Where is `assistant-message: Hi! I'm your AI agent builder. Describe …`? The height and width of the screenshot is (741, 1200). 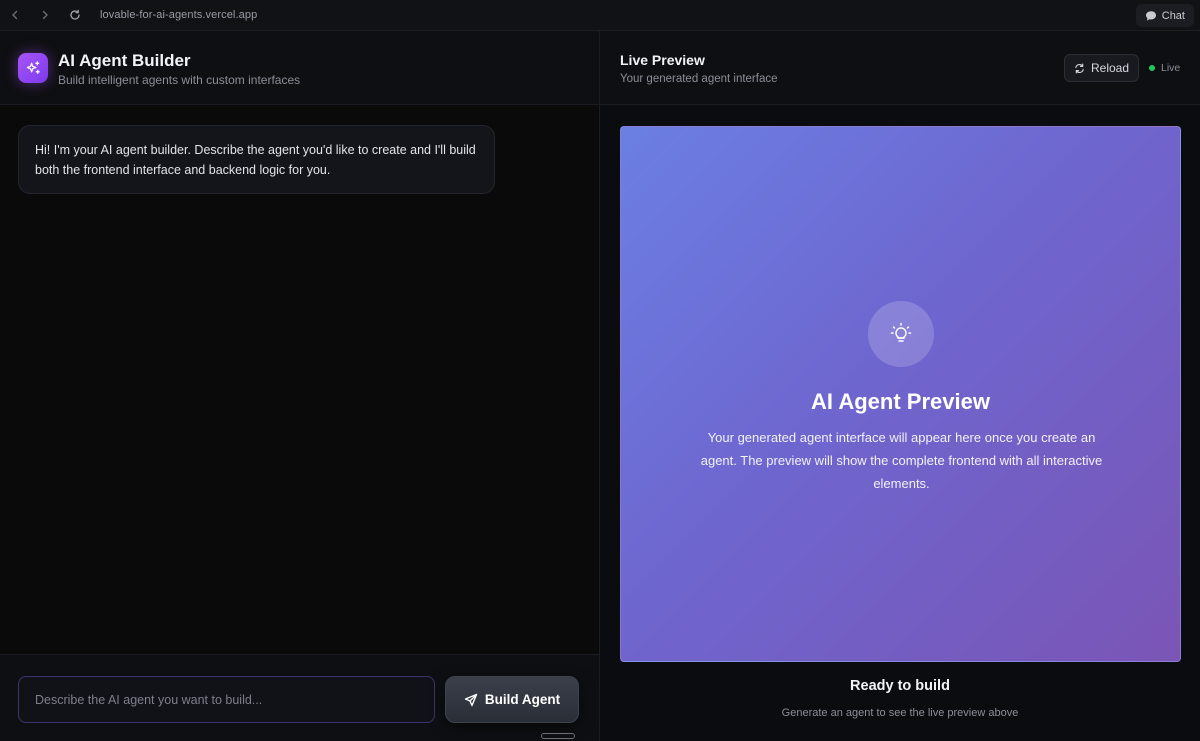
assistant-message: Hi! I'm your AI agent builder. Describe … is located at coordinates (256, 159).